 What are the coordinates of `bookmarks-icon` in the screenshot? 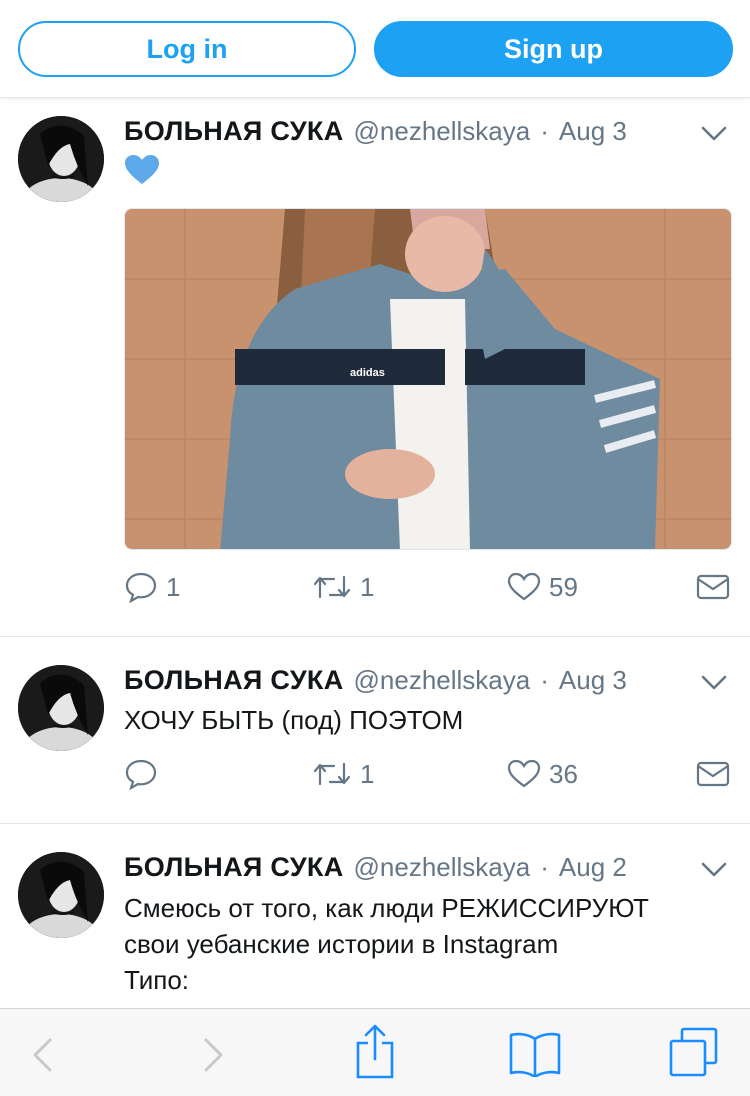 It's located at (535, 1054).